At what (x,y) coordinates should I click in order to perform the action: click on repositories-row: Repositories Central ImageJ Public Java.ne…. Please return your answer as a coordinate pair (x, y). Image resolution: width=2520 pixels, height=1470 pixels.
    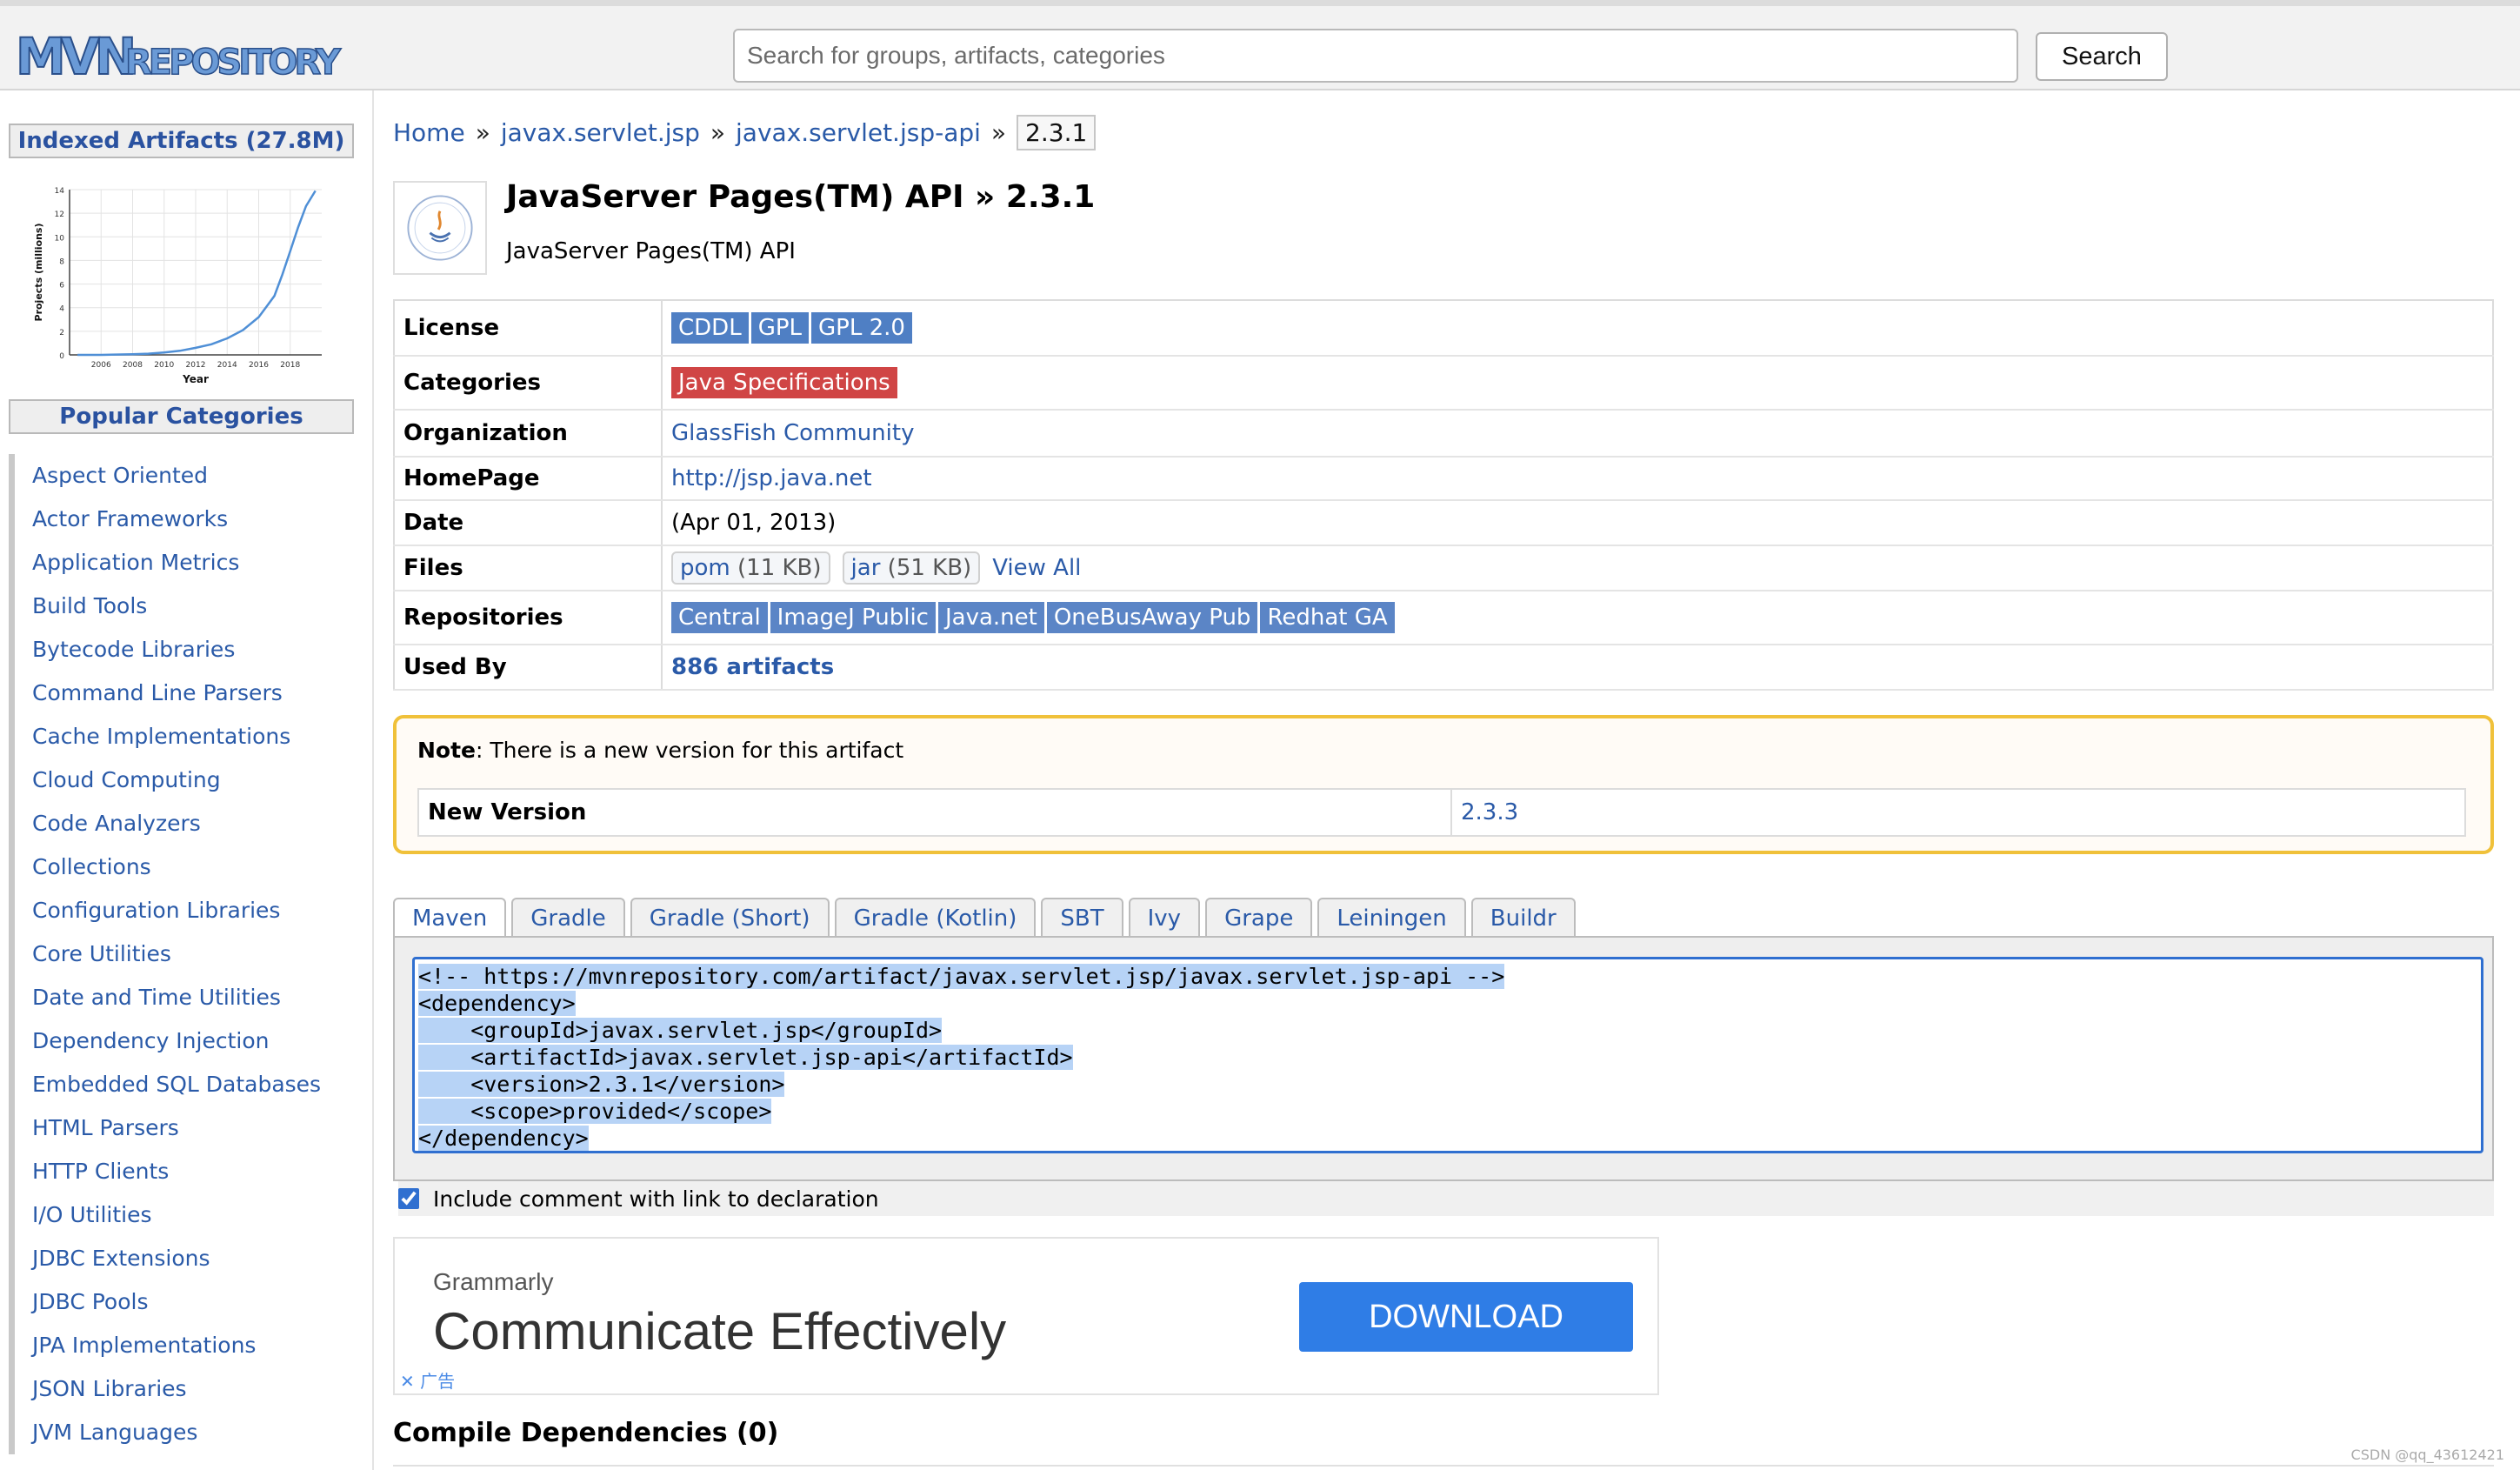
    Looking at the image, I should click on (1443, 618).